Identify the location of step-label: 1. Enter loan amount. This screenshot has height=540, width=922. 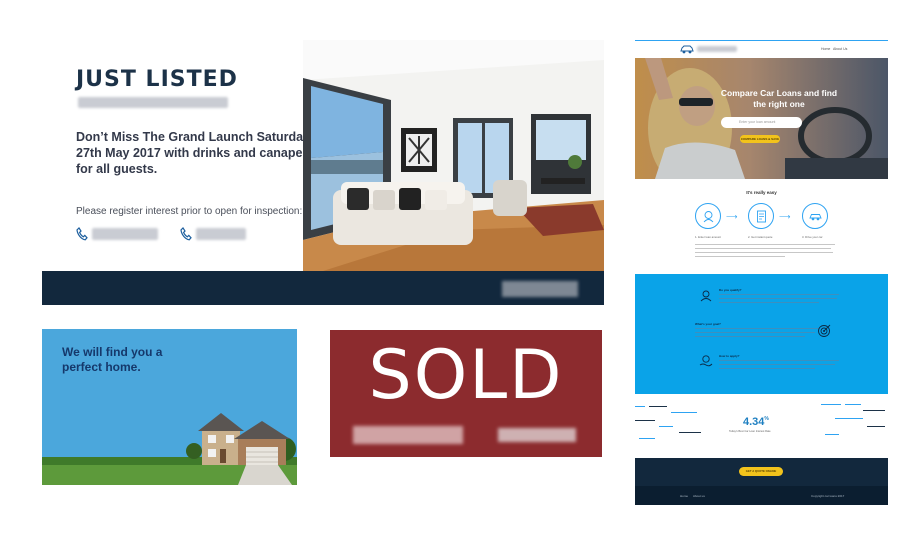
(708, 237).